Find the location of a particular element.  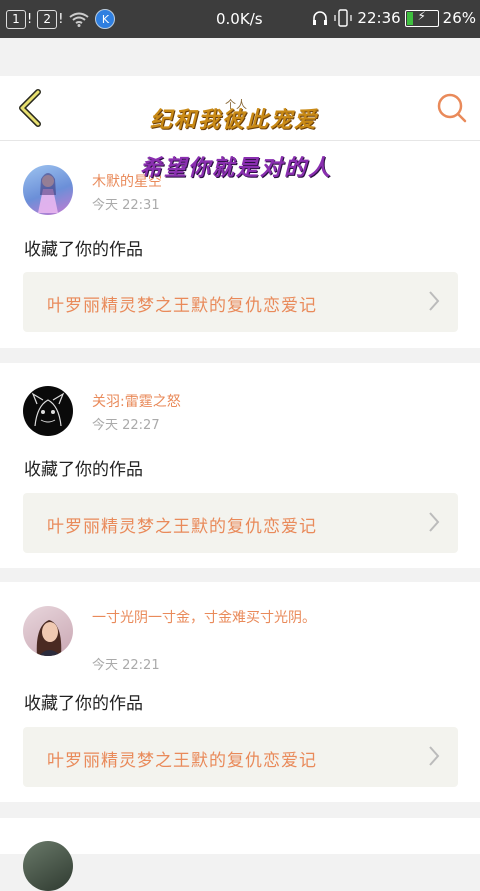

sim1-icon: 1 is located at coordinates (16, 19).